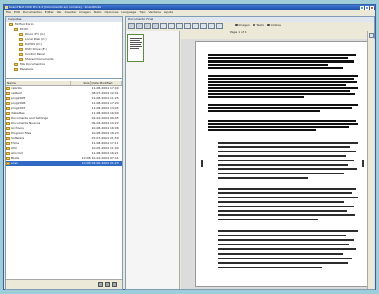 This screenshot has width=379, height=294. I want to click on menu-item: Tipo, so click(142, 12).